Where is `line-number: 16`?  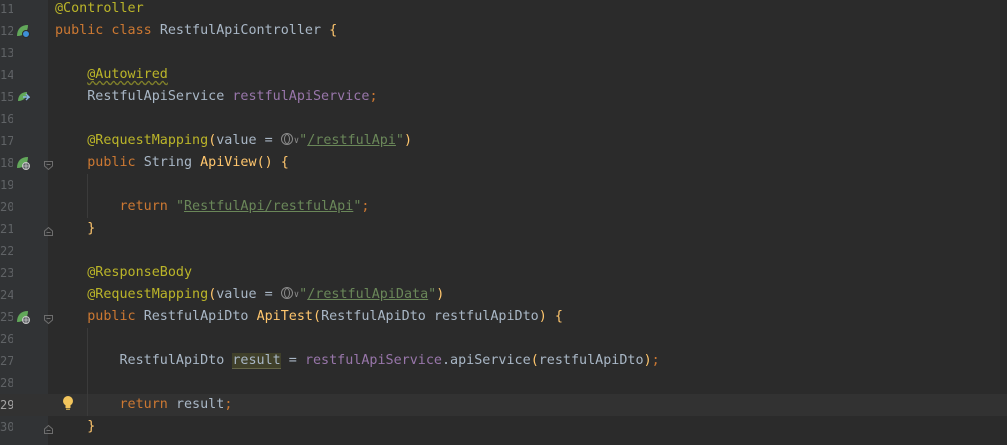 line-number: 16 is located at coordinates (6, 119).